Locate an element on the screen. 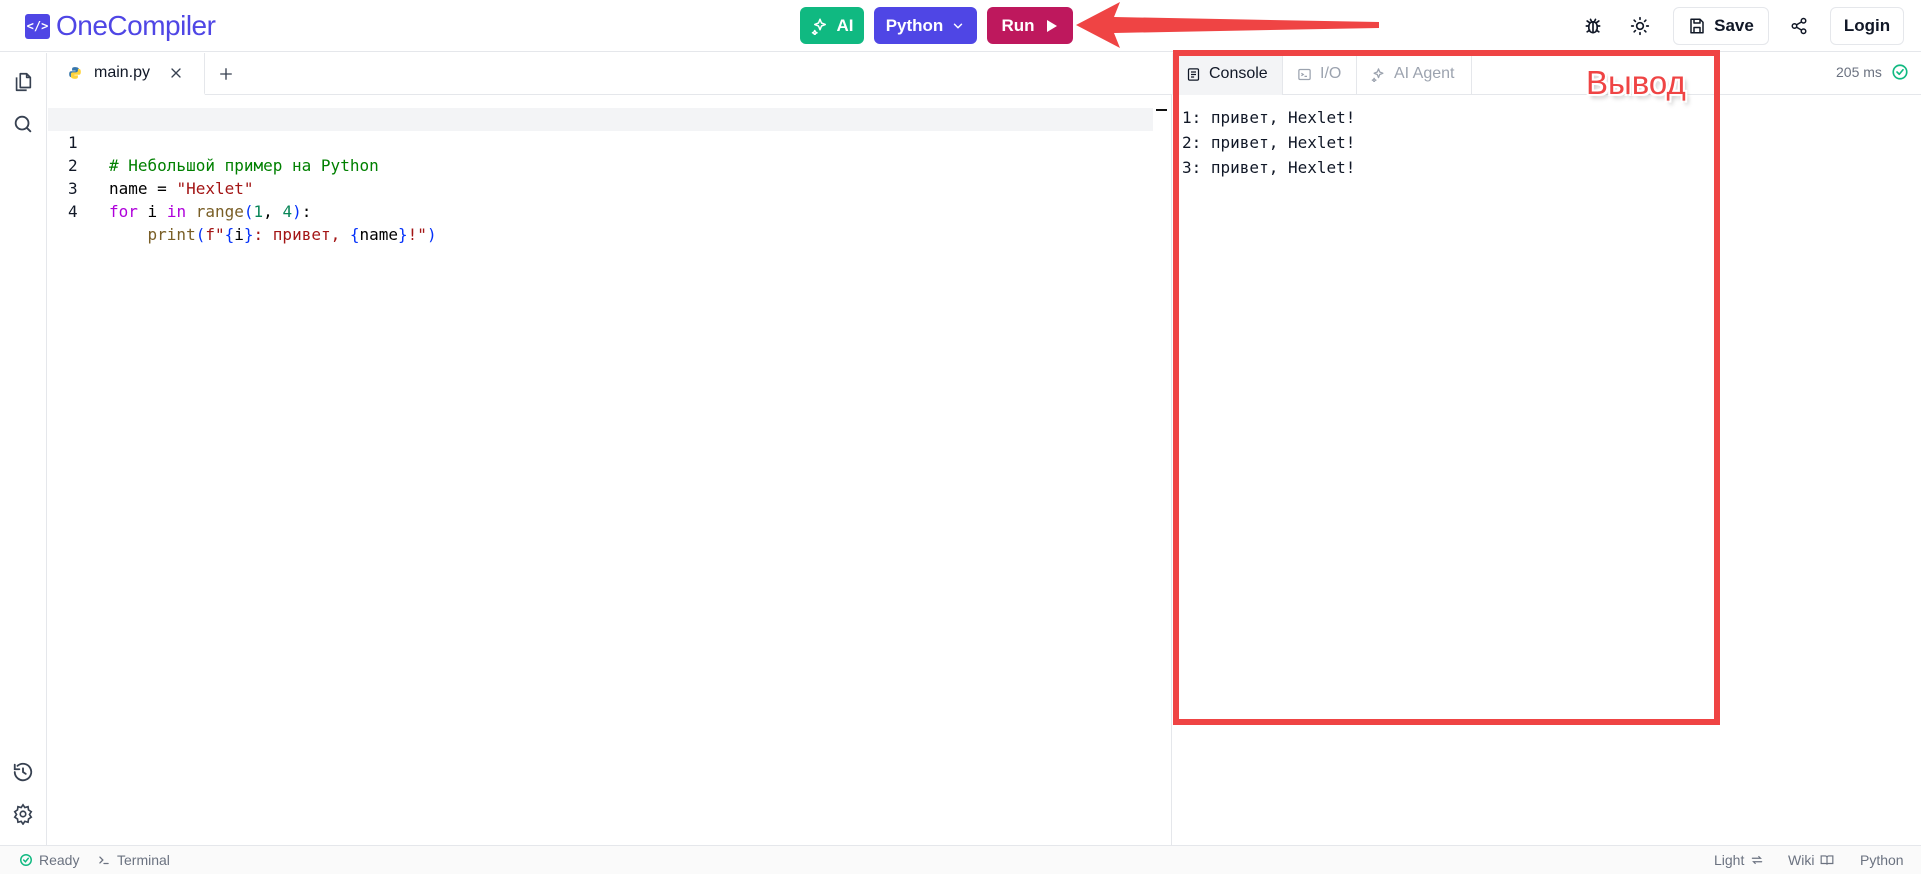  language-select-label: Python is located at coordinates (914, 25).